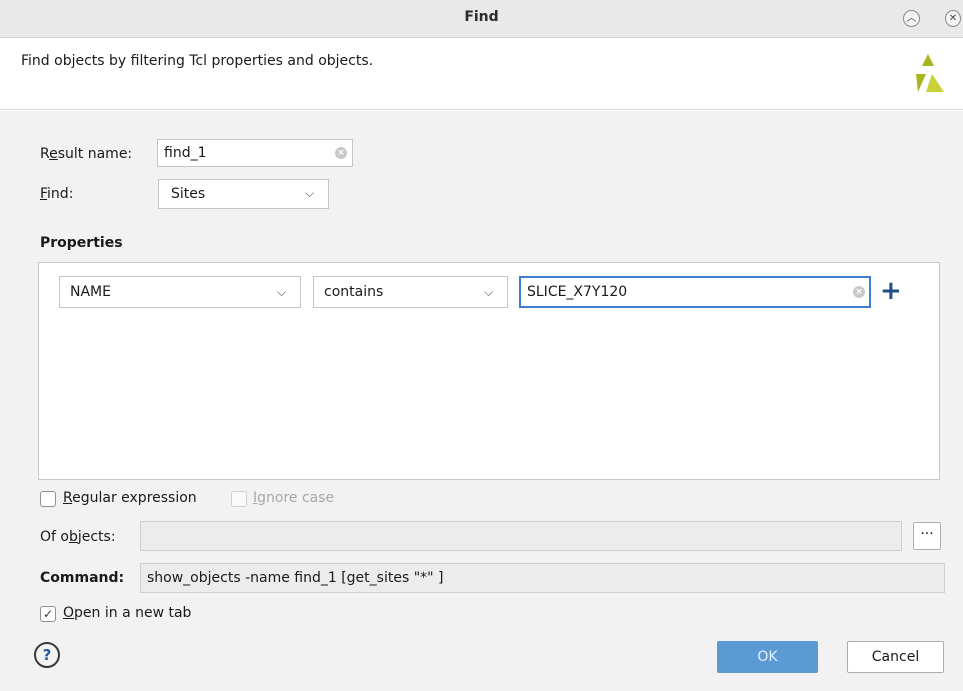  Describe the element at coordinates (48, 499) in the screenshot. I see `regular-expression-checkbox` at that location.